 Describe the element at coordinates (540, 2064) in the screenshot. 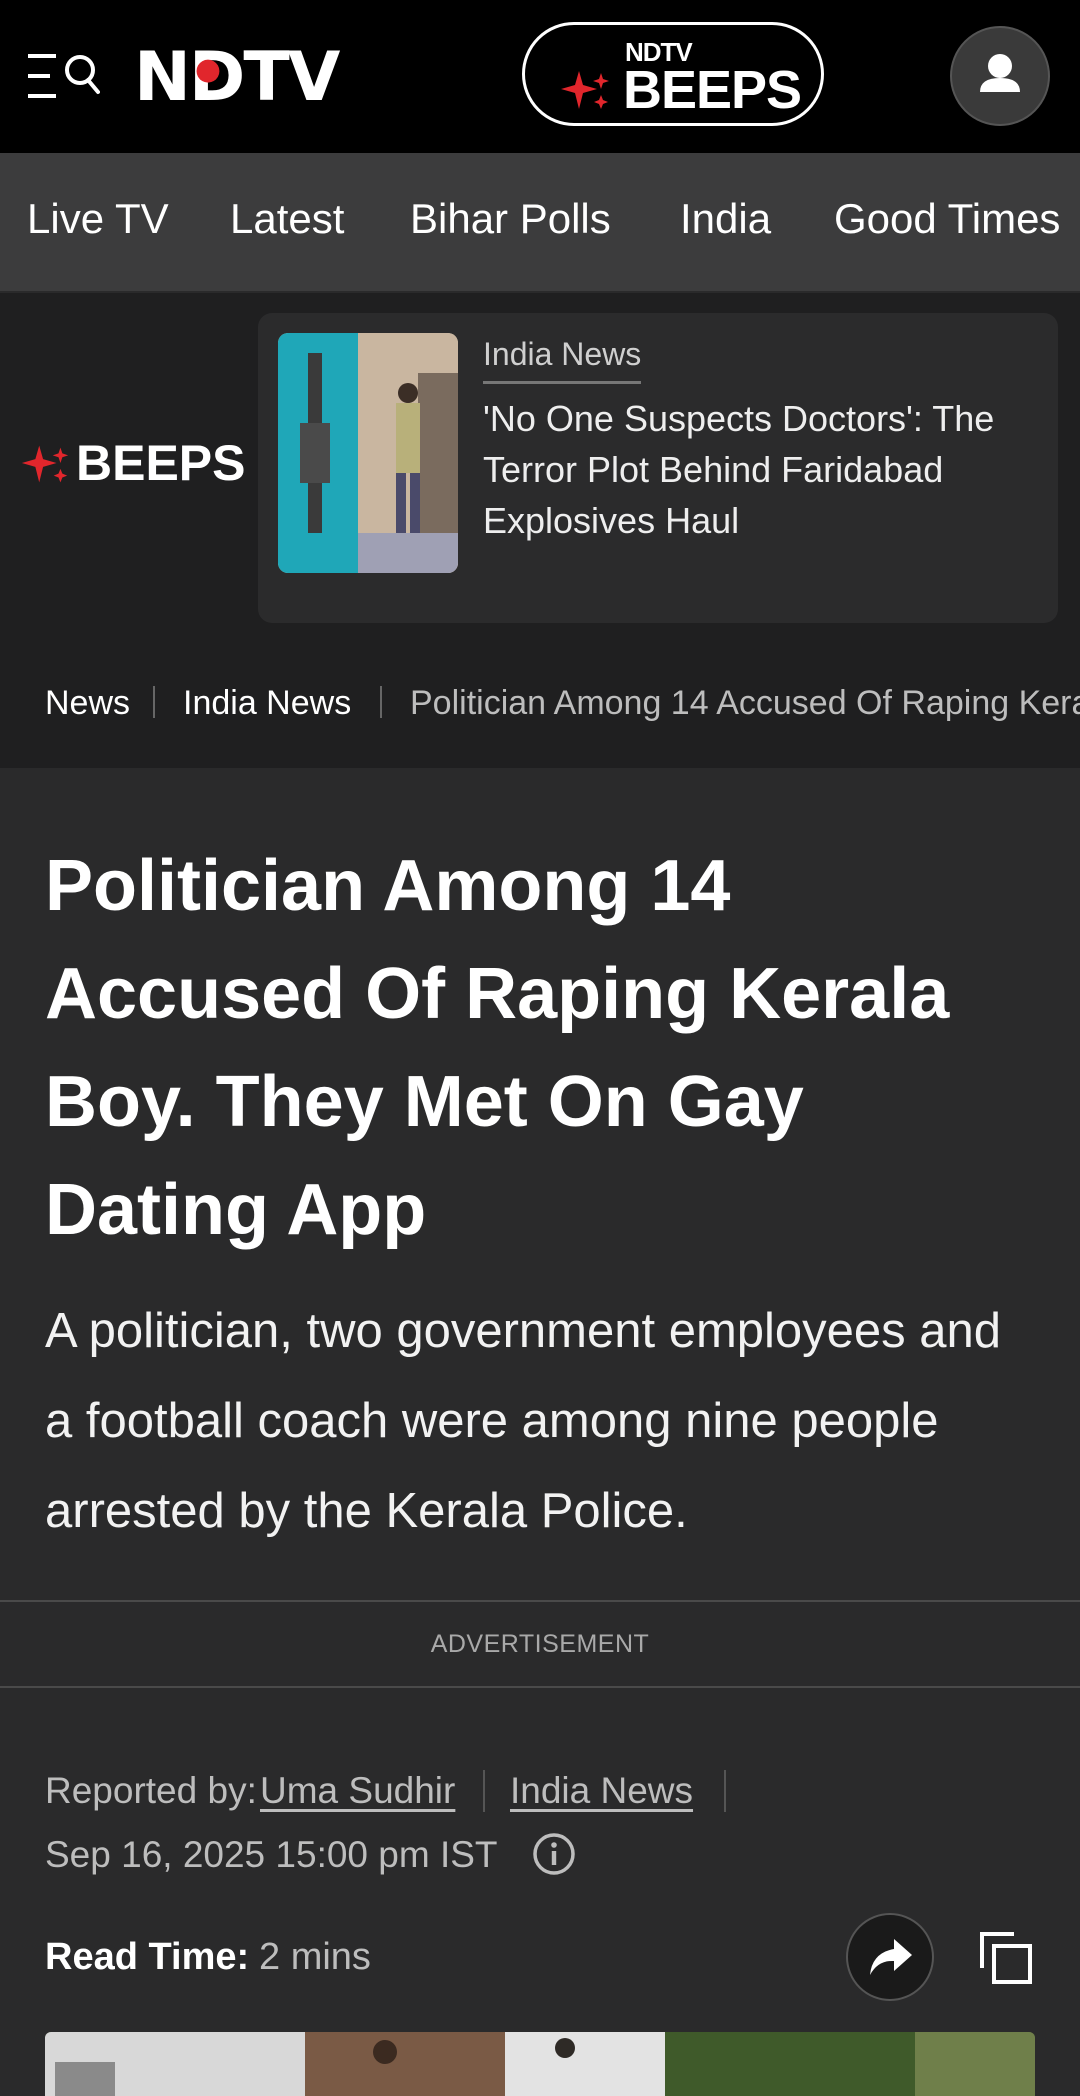

I see `article-hero-image` at that location.